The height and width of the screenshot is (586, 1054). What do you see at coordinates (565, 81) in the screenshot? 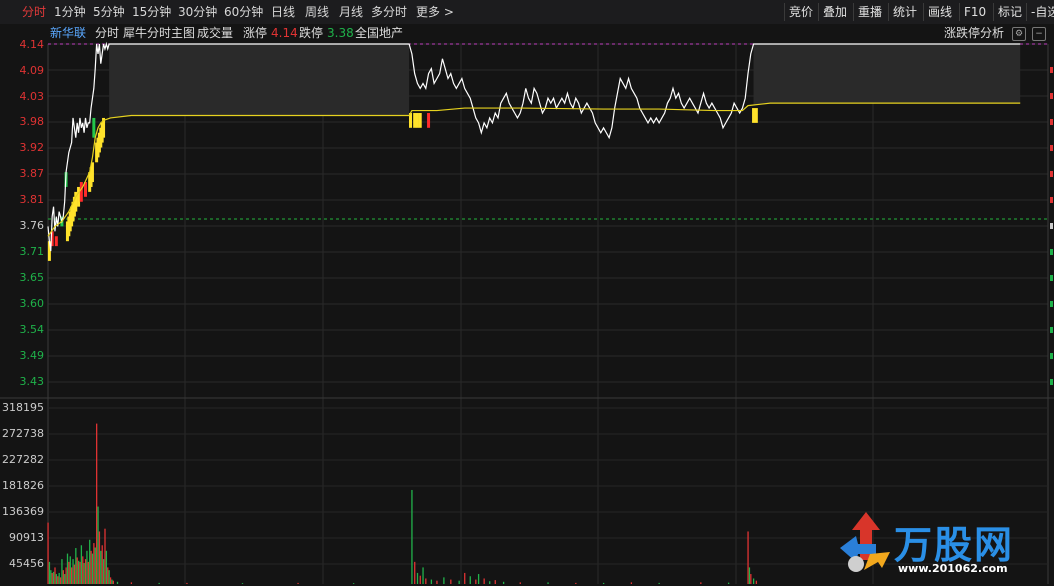
I see `chart-fills` at bounding box center [565, 81].